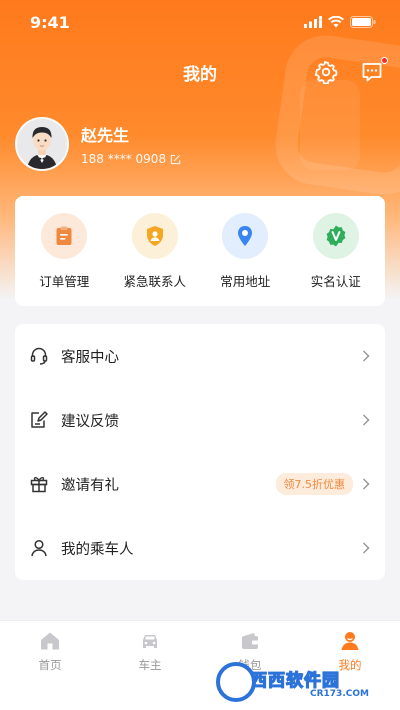 This screenshot has width=400, height=710. What do you see at coordinates (150, 641) in the screenshot?
I see `car-icon` at bounding box center [150, 641].